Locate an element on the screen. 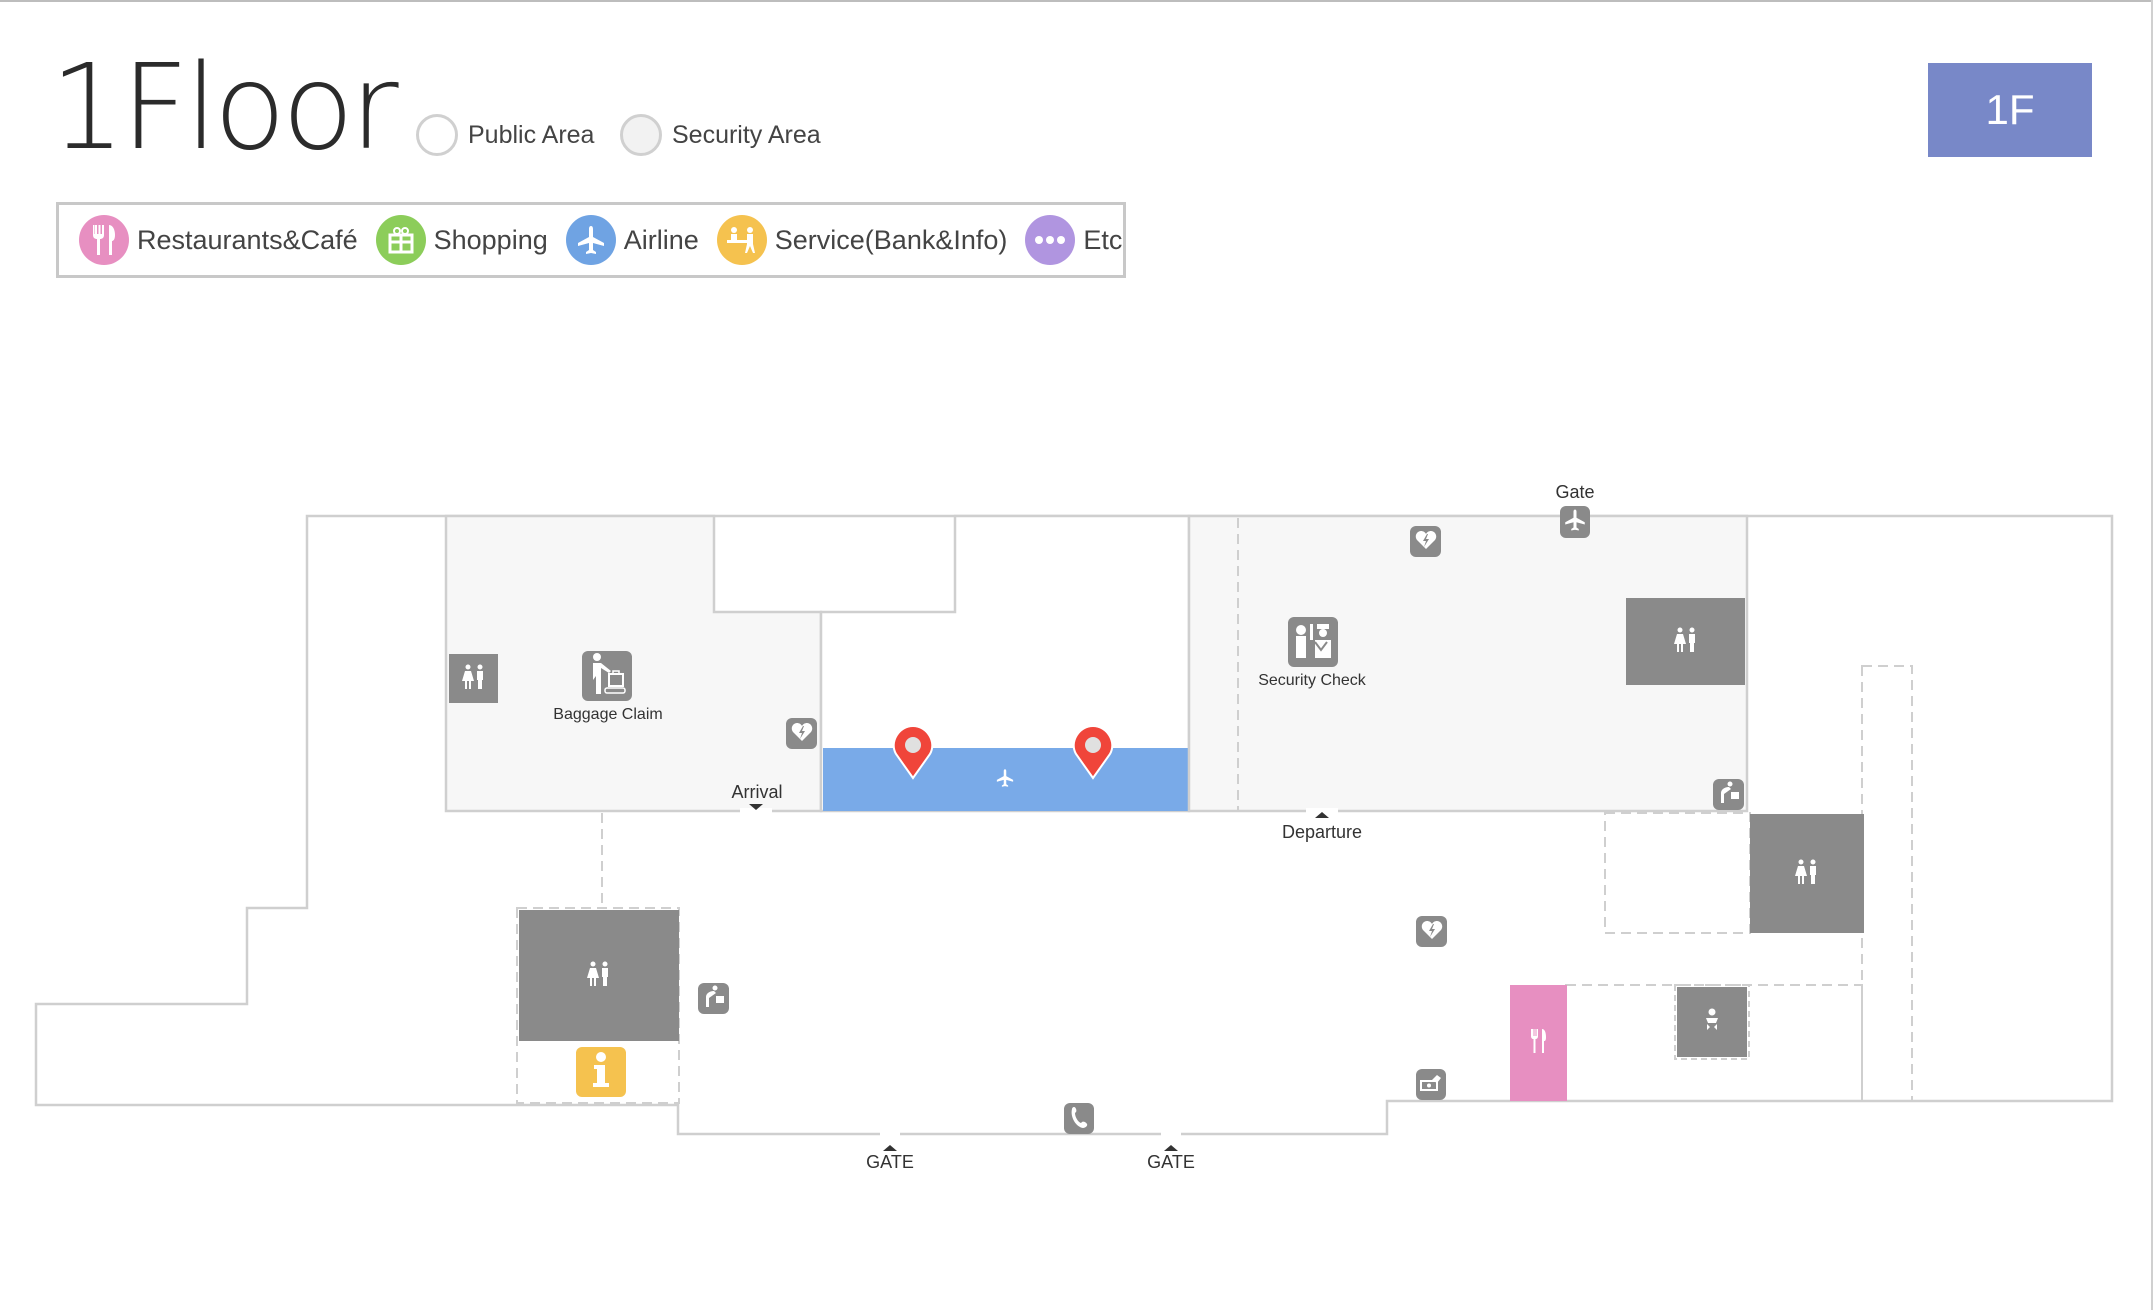 The height and width of the screenshot is (1310, 2153). phone-icon is located at coordinates (1079, 1119).